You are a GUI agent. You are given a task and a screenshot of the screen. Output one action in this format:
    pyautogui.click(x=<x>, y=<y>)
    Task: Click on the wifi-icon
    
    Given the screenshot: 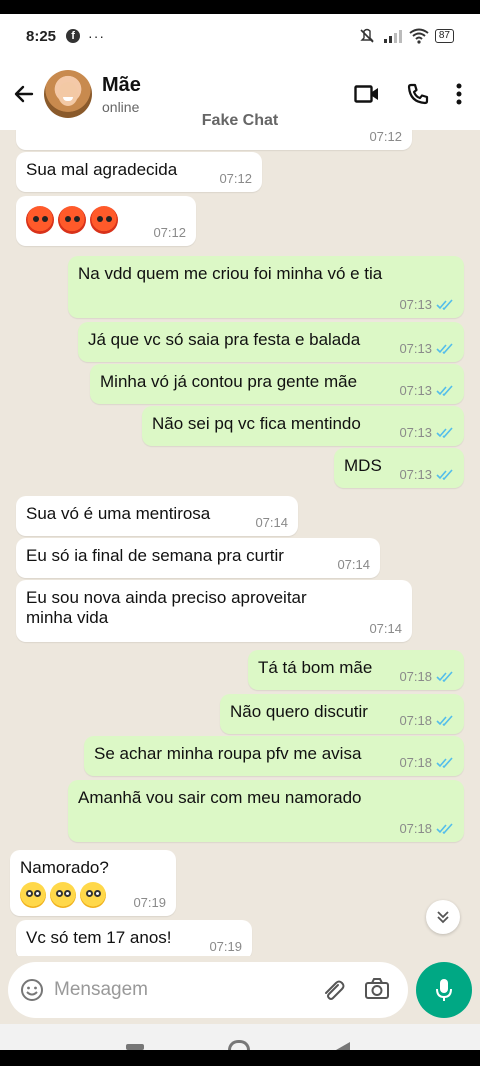 What is the action you would take?
    pyautogui.click(x=419, y=36)
    